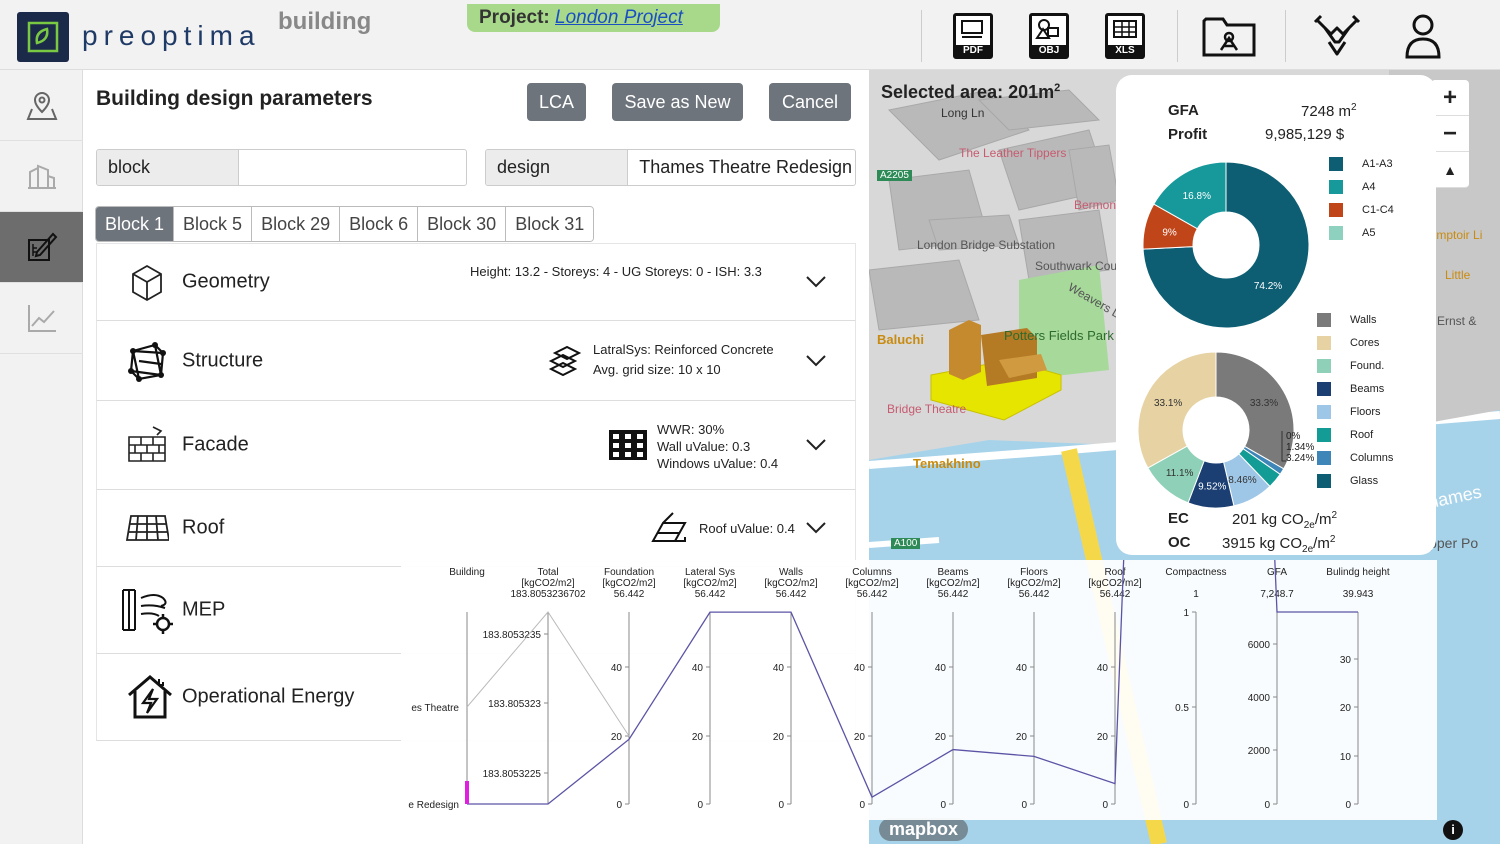  What do you see at coordinates (41, 105) in the screenshot?
I see `sidebar-item-map` at bounding box center [41, 105].